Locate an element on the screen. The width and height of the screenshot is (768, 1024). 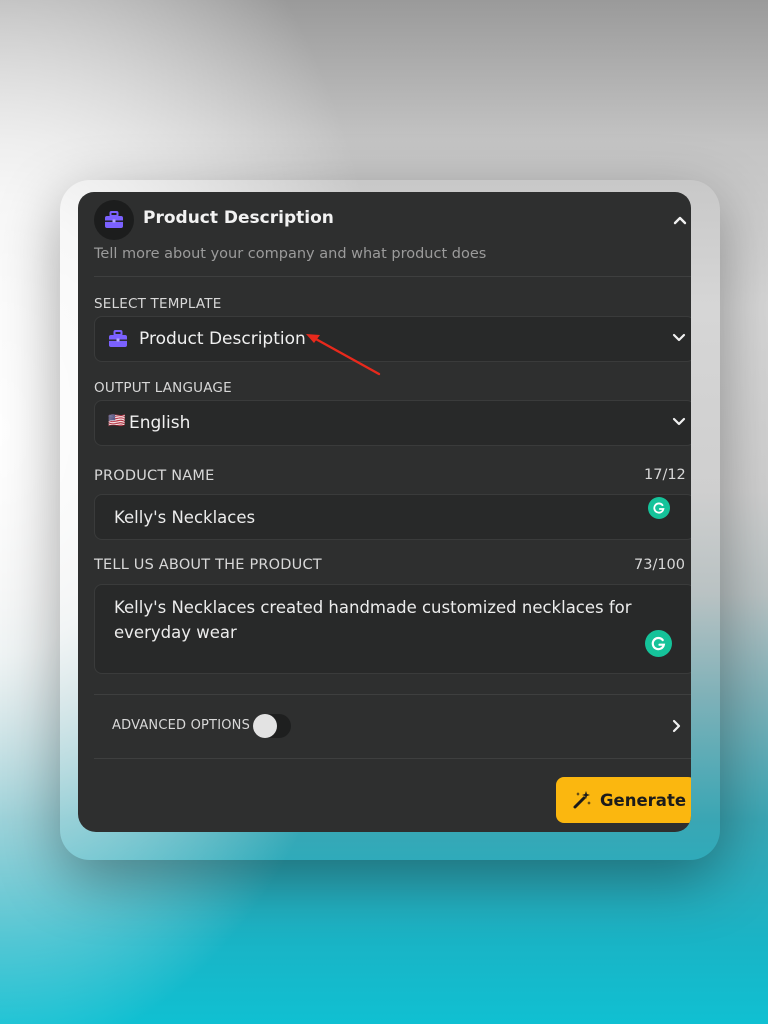
header-icon-badge is located at coordinates (114, 220).